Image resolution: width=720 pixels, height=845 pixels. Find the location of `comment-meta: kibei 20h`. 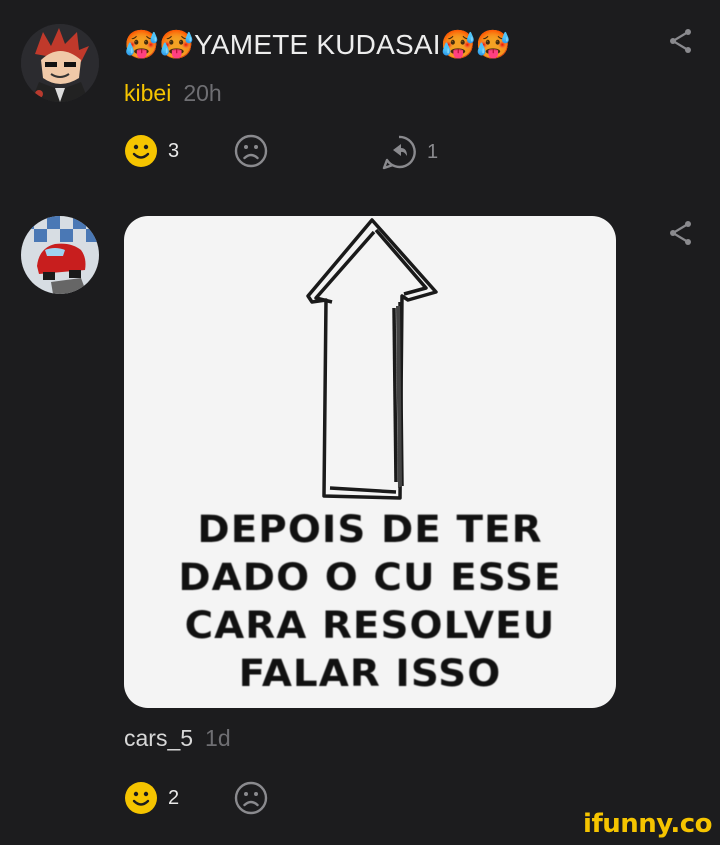

comment-meta: kibei 20h is located at coordinates (173, 93).